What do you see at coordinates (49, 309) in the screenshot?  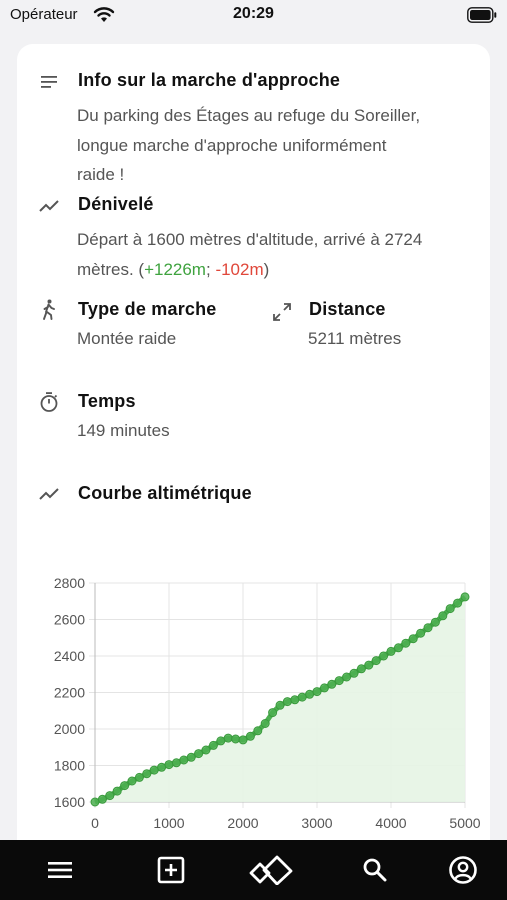 I see `hiker-icon` at bounding box center [49, 309].